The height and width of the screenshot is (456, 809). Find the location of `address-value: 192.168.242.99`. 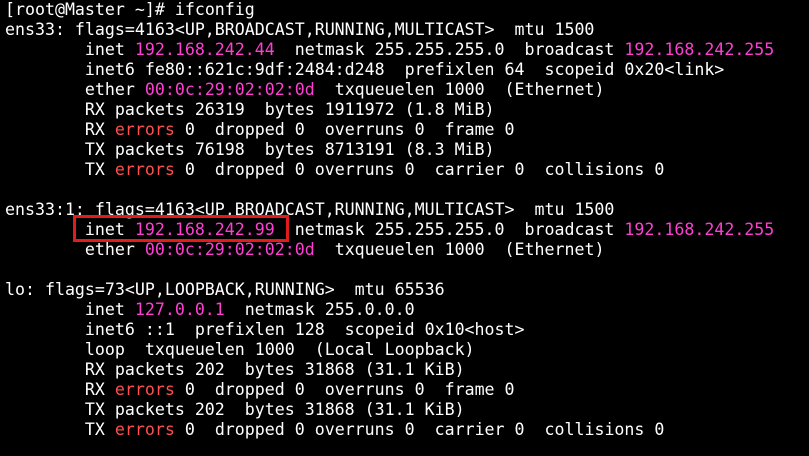

address-value: 192.168.242.99 is located at coordinates (204, 229).